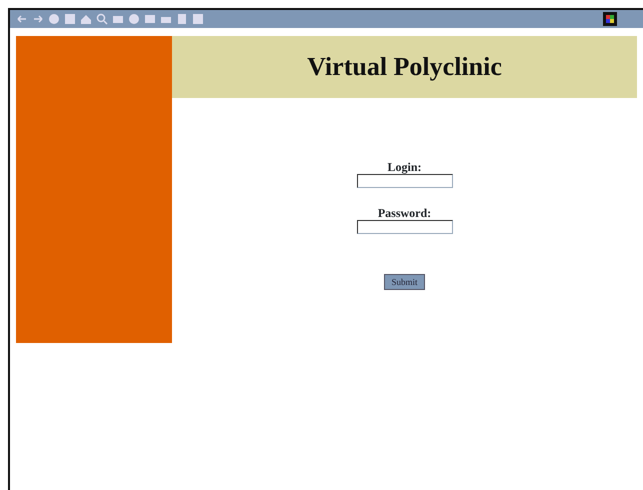 The width and height of the screenshot is (643, 490). What do you see at coordinates (405, 213) in the screenshot?
I see `field-label: Password:` at bounding box center [405, 213].